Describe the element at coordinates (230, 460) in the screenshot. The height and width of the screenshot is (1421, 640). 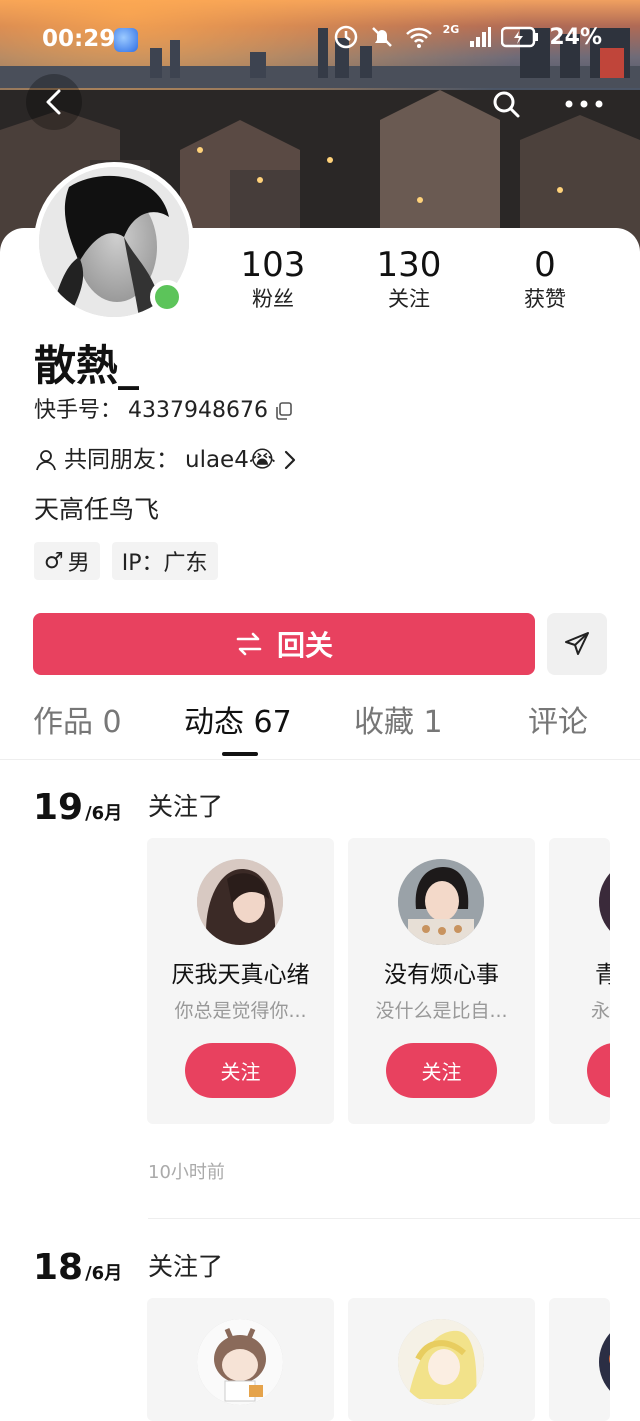
I see `mutual-friends-value: ulae4😭` at that location.